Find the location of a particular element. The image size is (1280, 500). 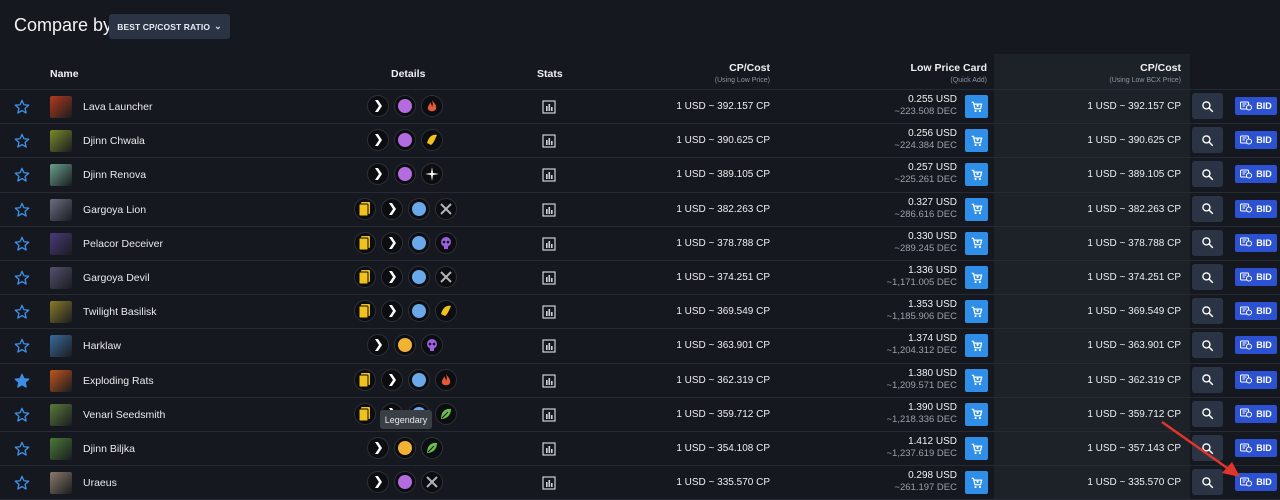

card-name: Djinn Renova is located at coordinates (114, 175).